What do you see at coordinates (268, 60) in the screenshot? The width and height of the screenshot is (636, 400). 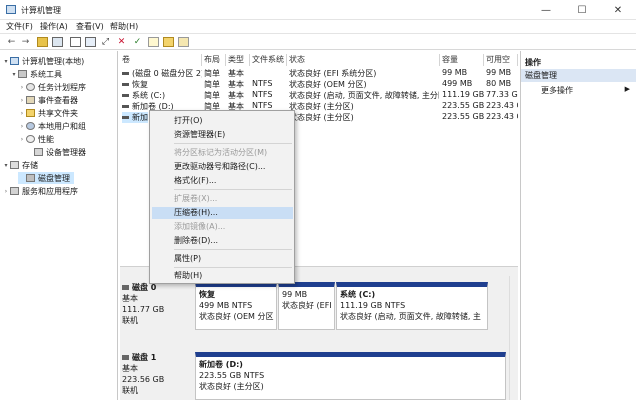 I see `column-header-filesystem: 文件系统` at bounding box center [268, 60].